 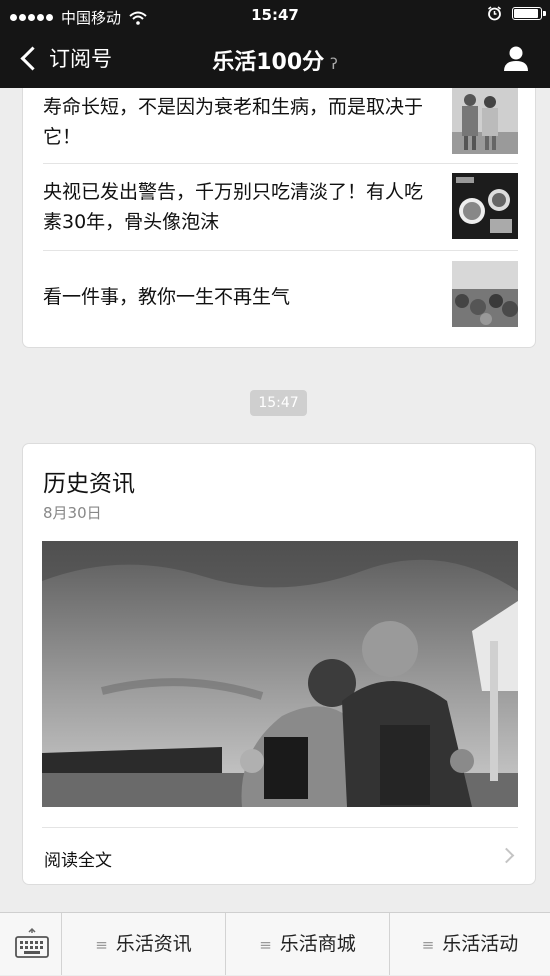 I want to click on chevron-right-icon, so click(x=506, y=855).